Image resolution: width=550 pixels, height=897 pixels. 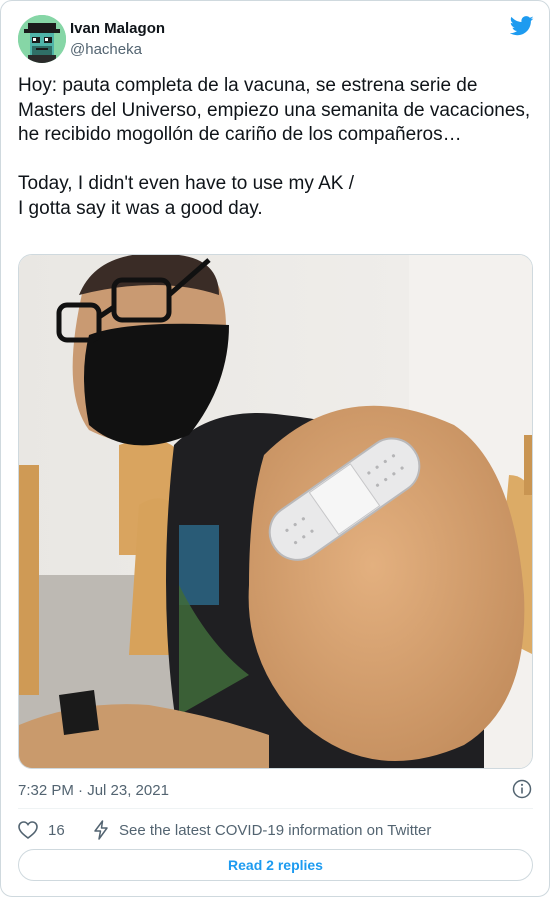 I want to click on like-button: 16, so click(x=41, y=830).